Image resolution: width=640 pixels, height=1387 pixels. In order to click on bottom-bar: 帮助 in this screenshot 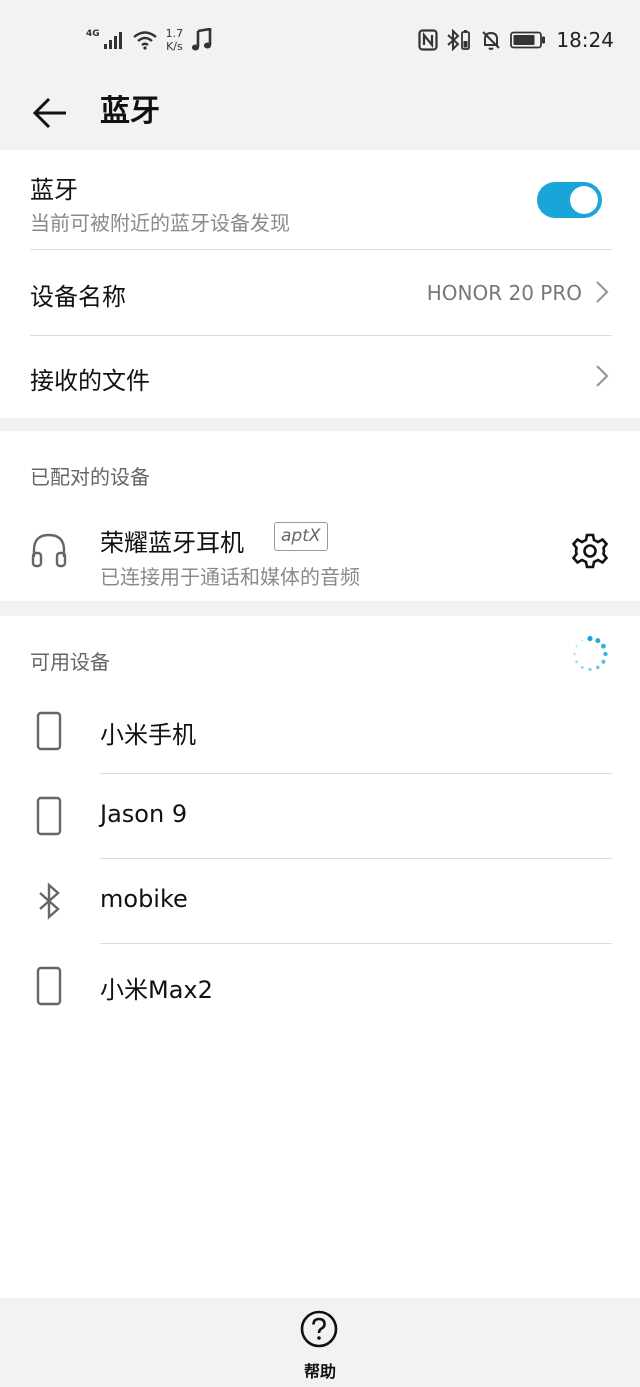, I will do `click(320, 1342)`.